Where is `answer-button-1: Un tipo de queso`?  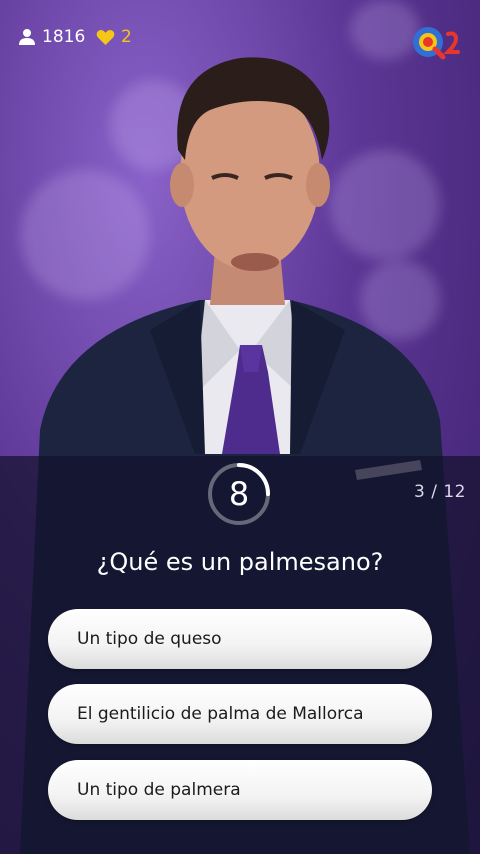 answer-button-1: Un tipo de queso is located at coordinates (240, 639).